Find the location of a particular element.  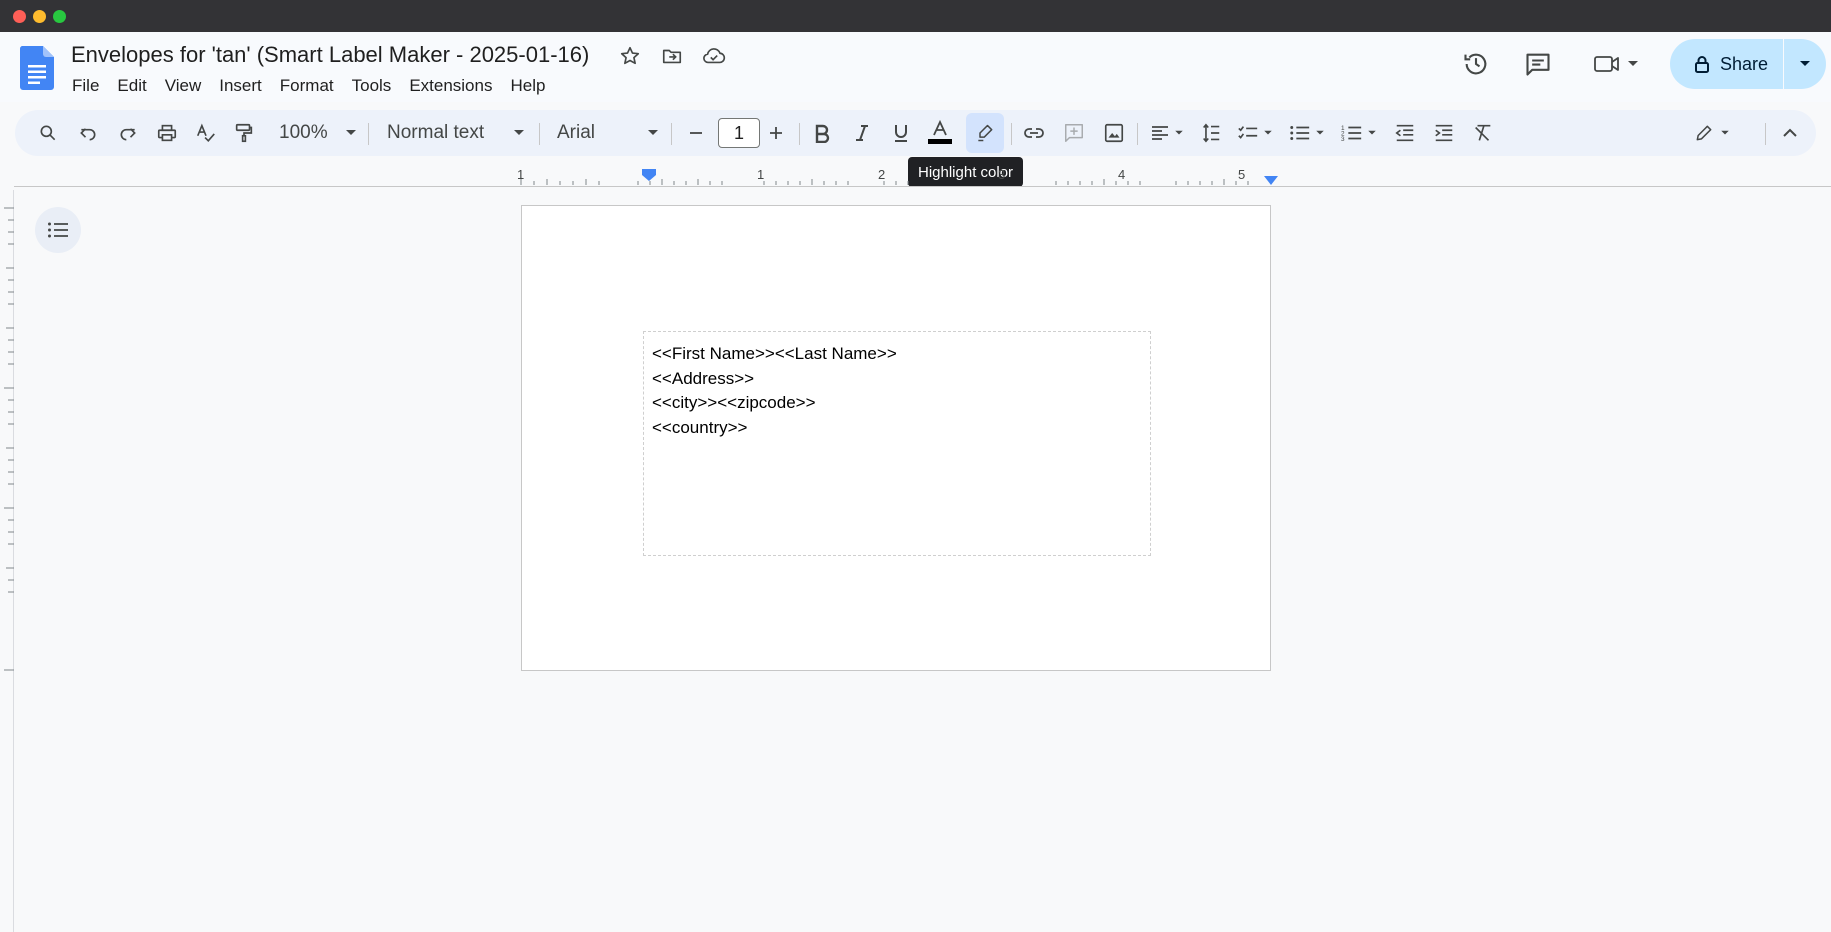

merge-field-country-line: <<country>> is located at coordinates (897, 428).